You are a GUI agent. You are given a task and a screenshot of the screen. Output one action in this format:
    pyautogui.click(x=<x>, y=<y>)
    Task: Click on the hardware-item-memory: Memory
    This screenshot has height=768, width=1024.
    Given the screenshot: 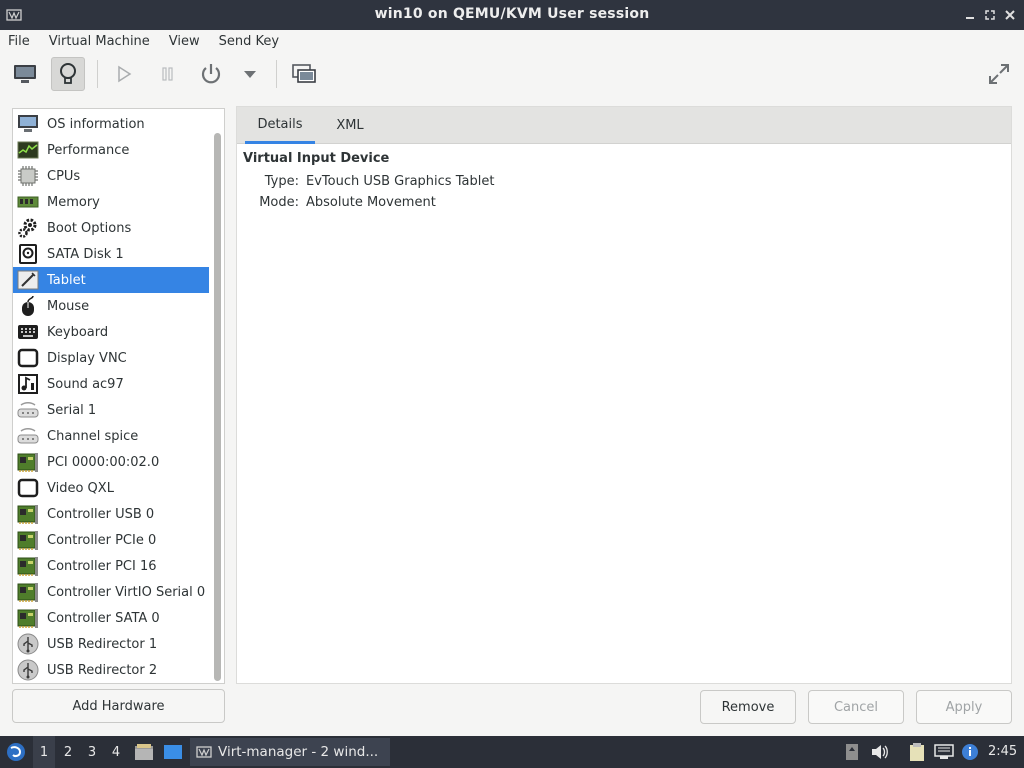 What is the action you would take?
    pyautogui.click(x=111, y=202)
    